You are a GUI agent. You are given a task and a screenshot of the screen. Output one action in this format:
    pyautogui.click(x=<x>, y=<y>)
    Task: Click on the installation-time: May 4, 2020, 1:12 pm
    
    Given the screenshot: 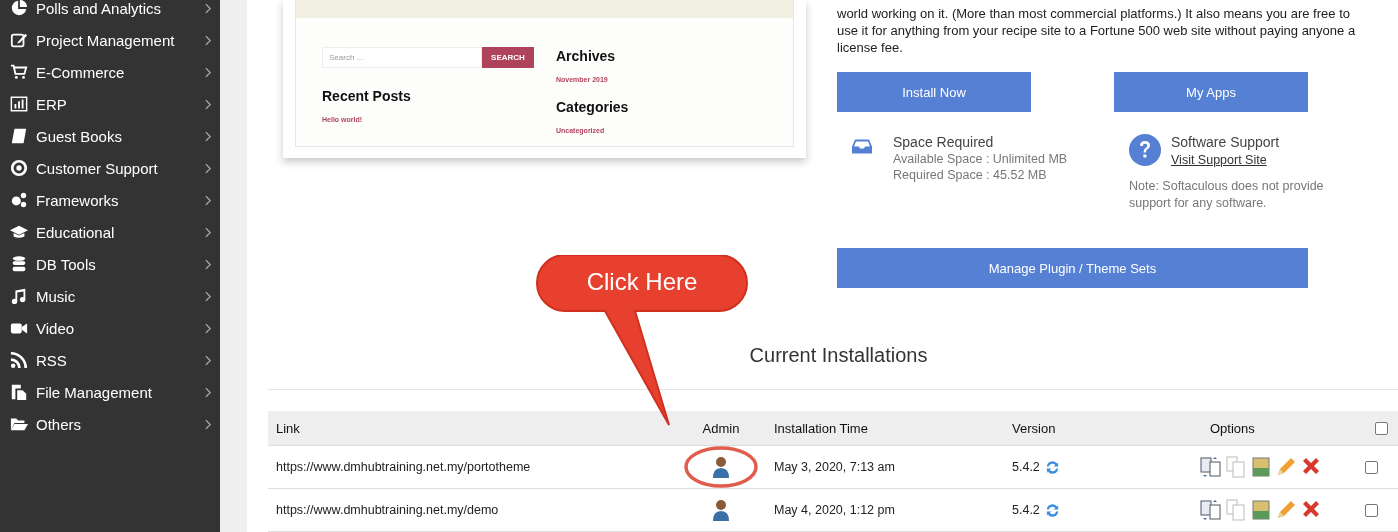 What is the action you would take?
    pyautogui.click(x=834, y=510)
    